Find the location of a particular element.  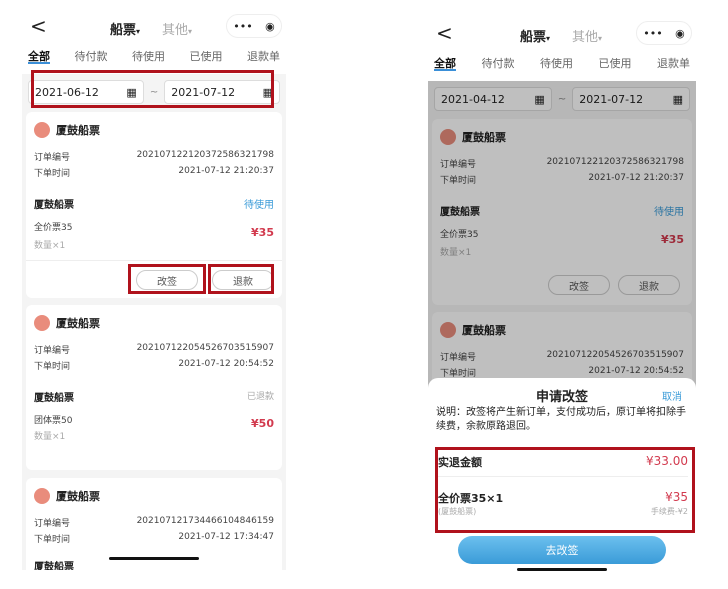

tab-refunds: 退款单 is located at coordinates (673, 68).